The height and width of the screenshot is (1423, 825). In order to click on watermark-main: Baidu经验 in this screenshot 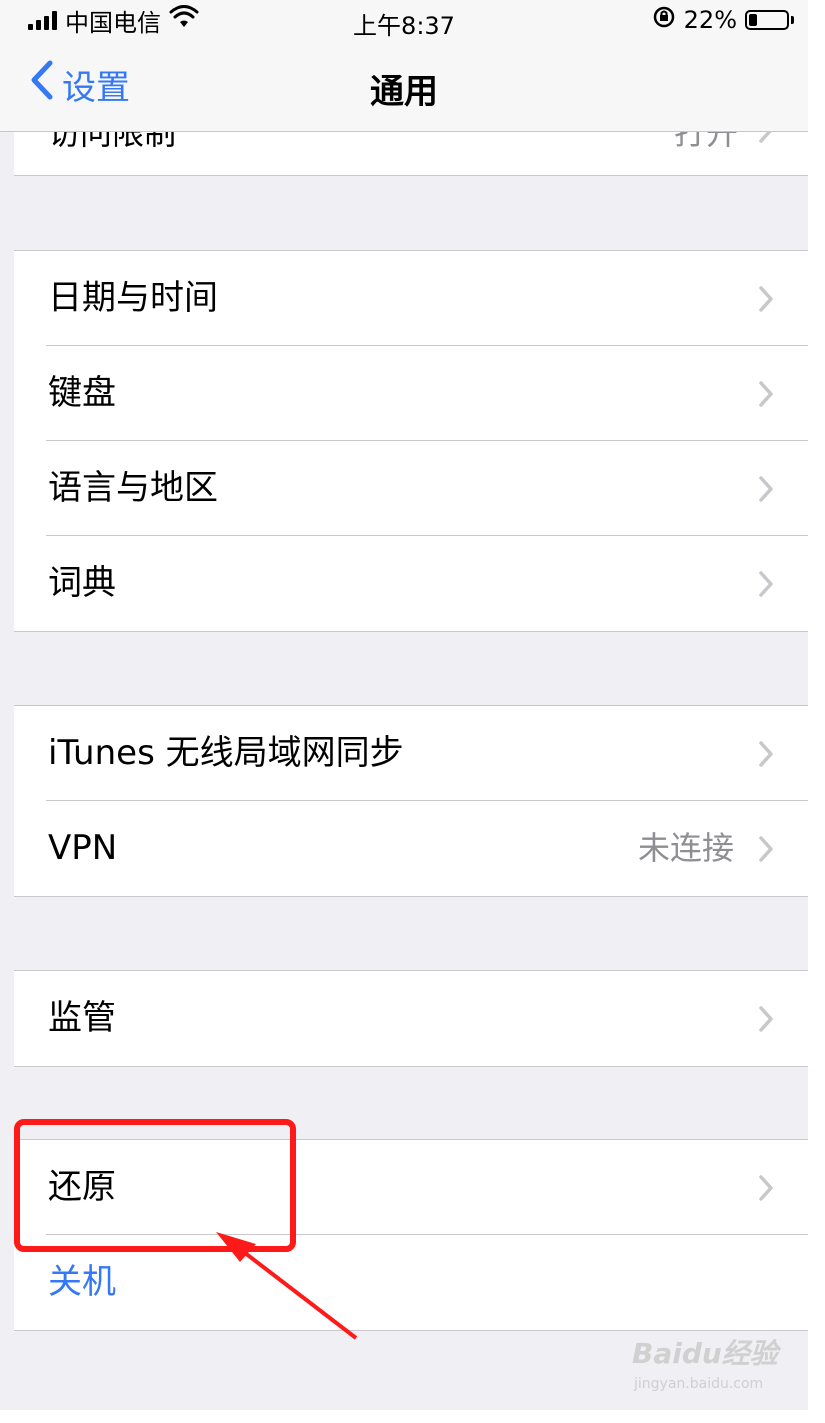, I will do `click(705, 1353)`.